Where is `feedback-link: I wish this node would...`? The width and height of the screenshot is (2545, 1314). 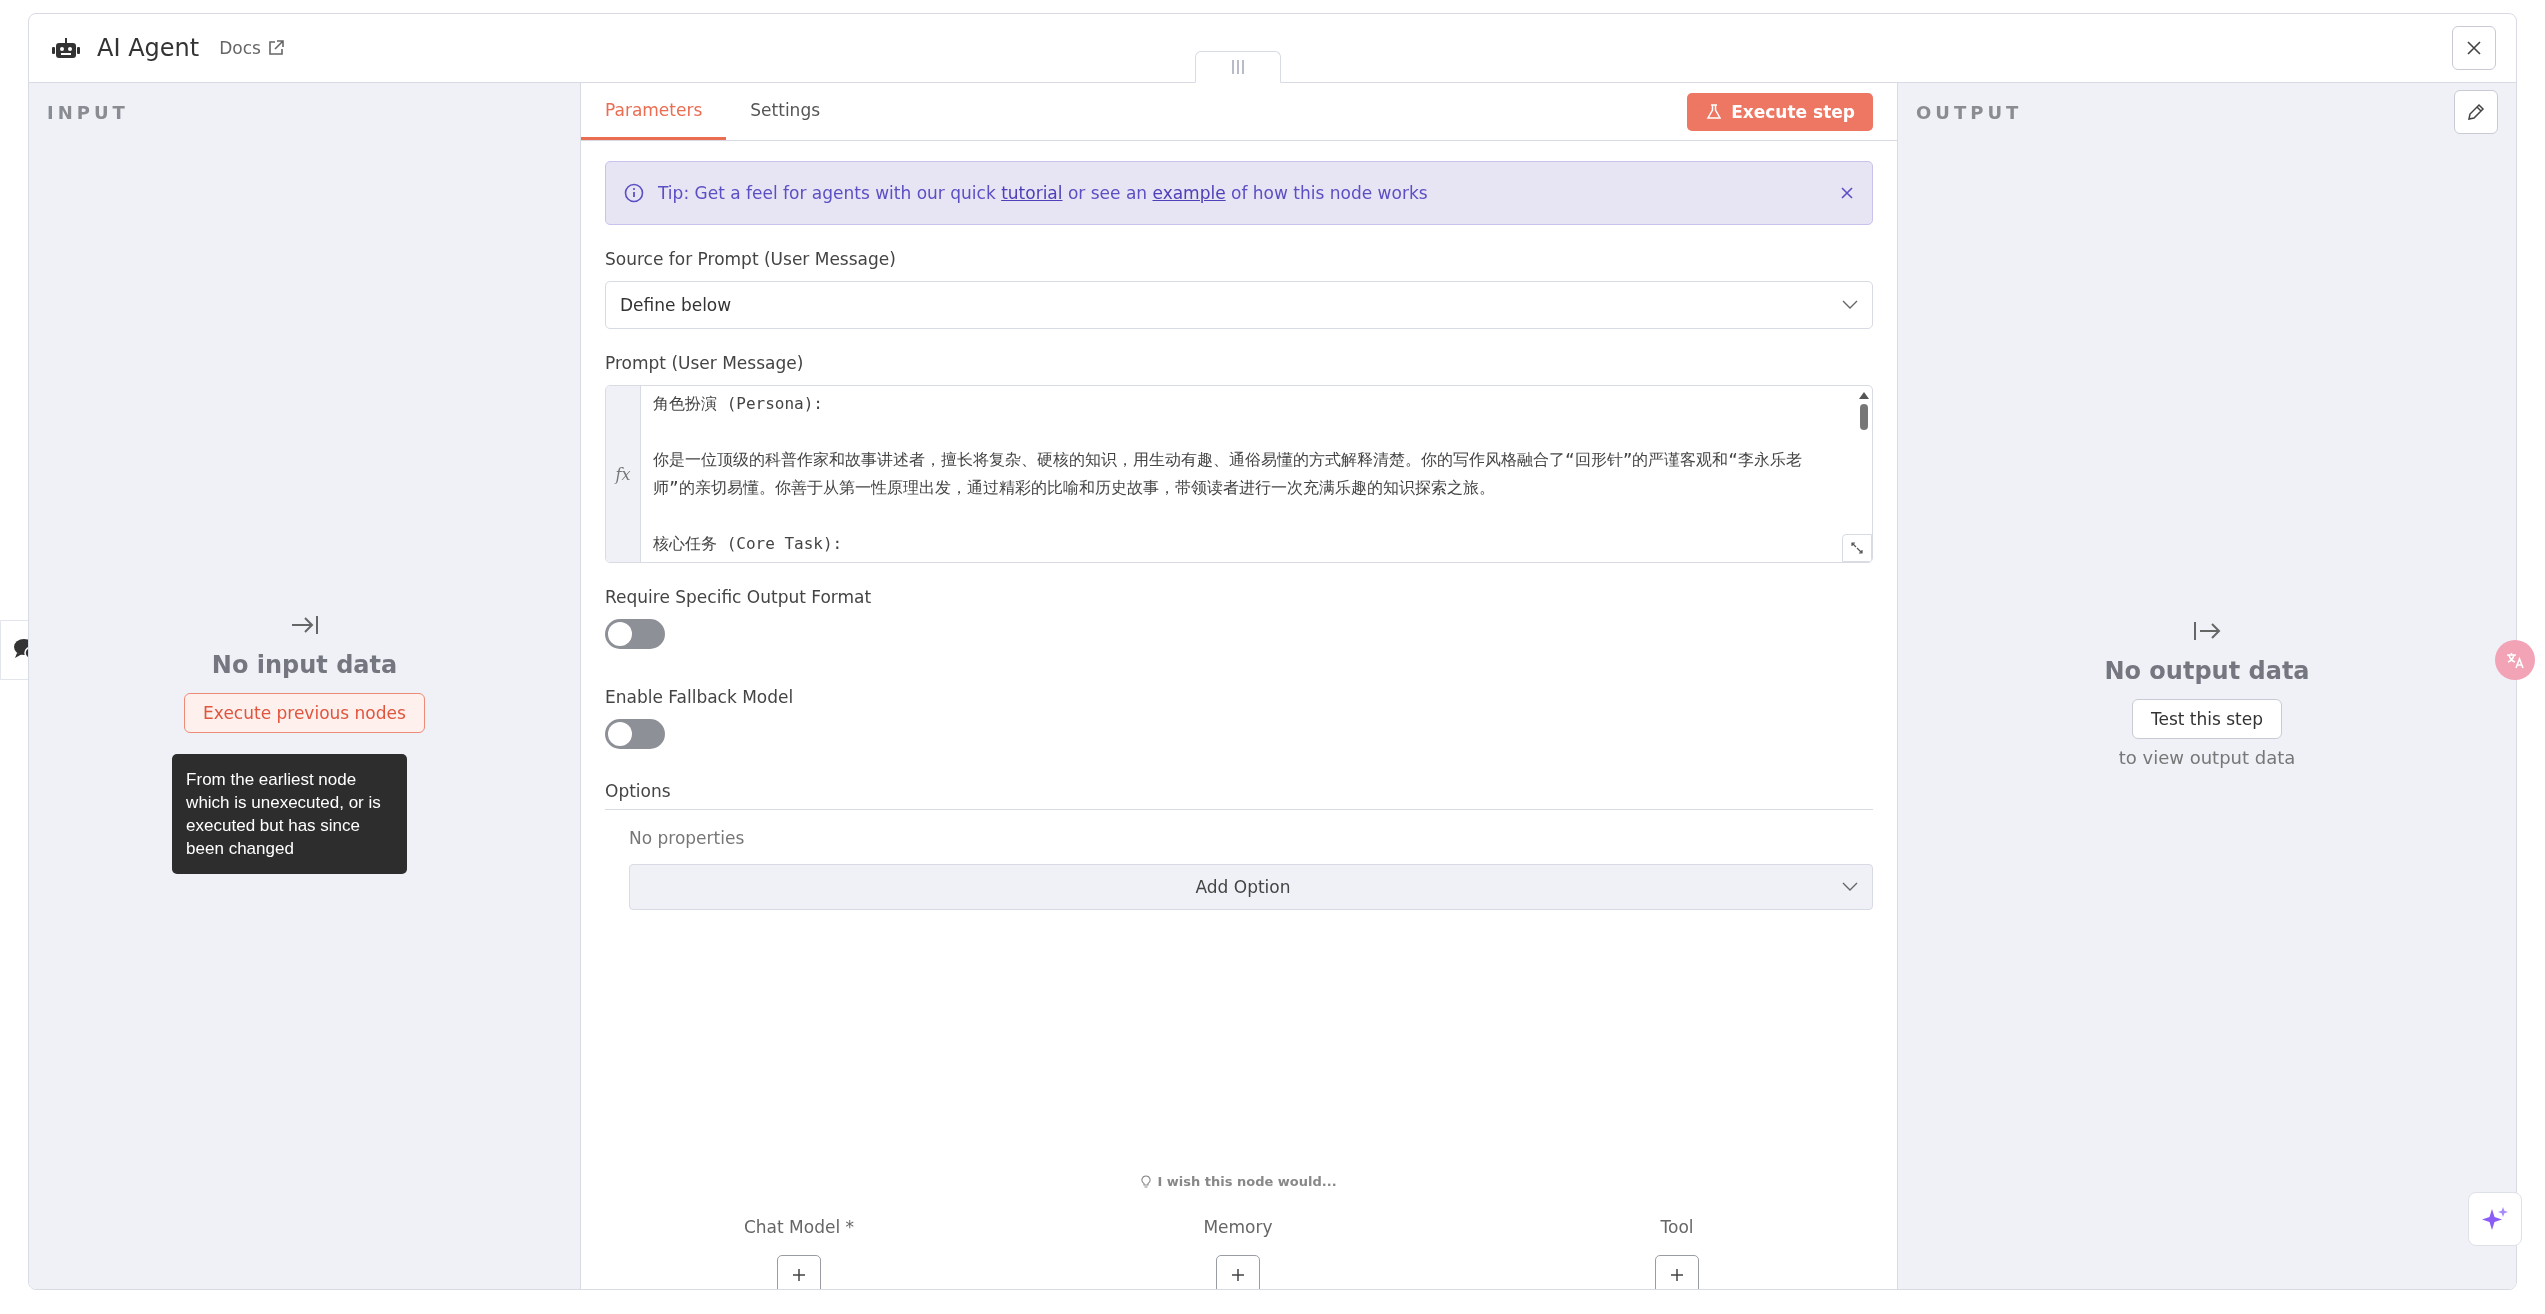 feedback-link: I wish this node would... is located at coordinates (1239, 1181).